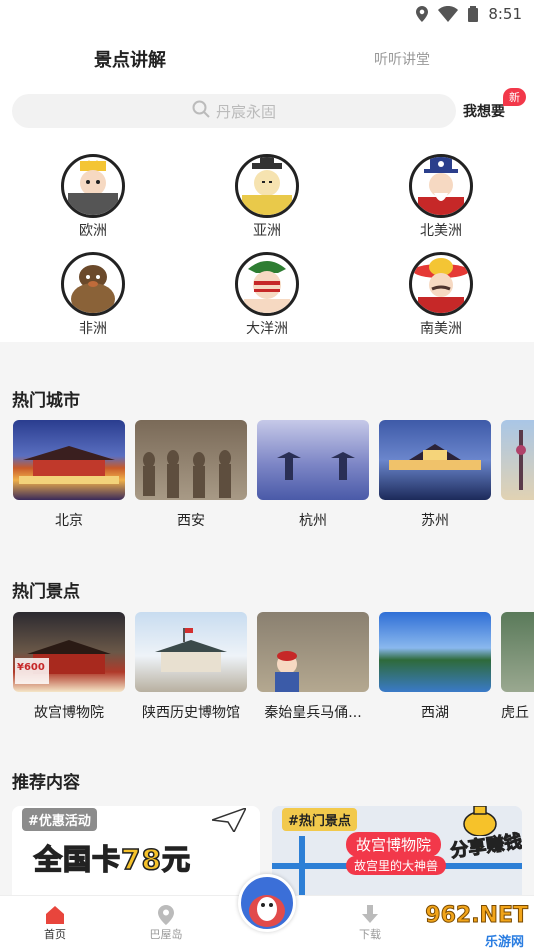 This screenshot has width=534, height=949. I want to click on spot-card-palace-museum: ¥600 故宫博物院, so click(69, 667).